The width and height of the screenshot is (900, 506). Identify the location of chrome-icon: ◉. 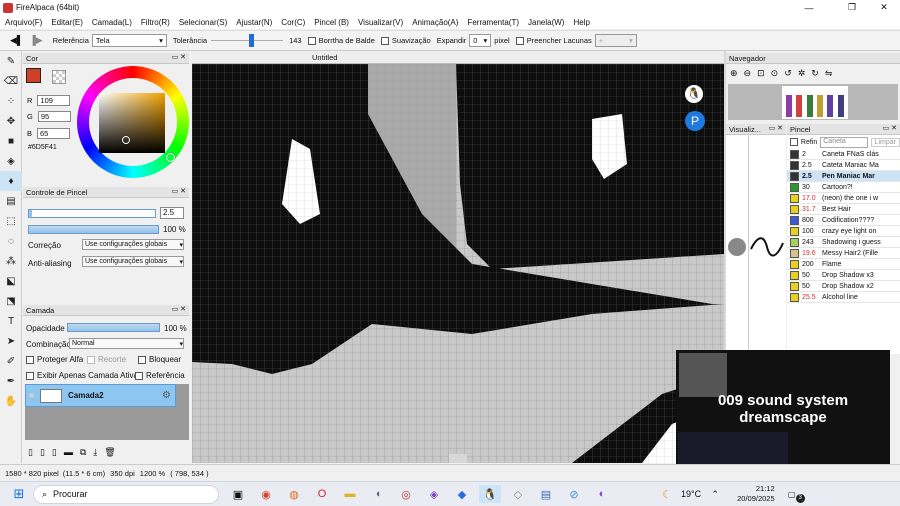
(266, 494).